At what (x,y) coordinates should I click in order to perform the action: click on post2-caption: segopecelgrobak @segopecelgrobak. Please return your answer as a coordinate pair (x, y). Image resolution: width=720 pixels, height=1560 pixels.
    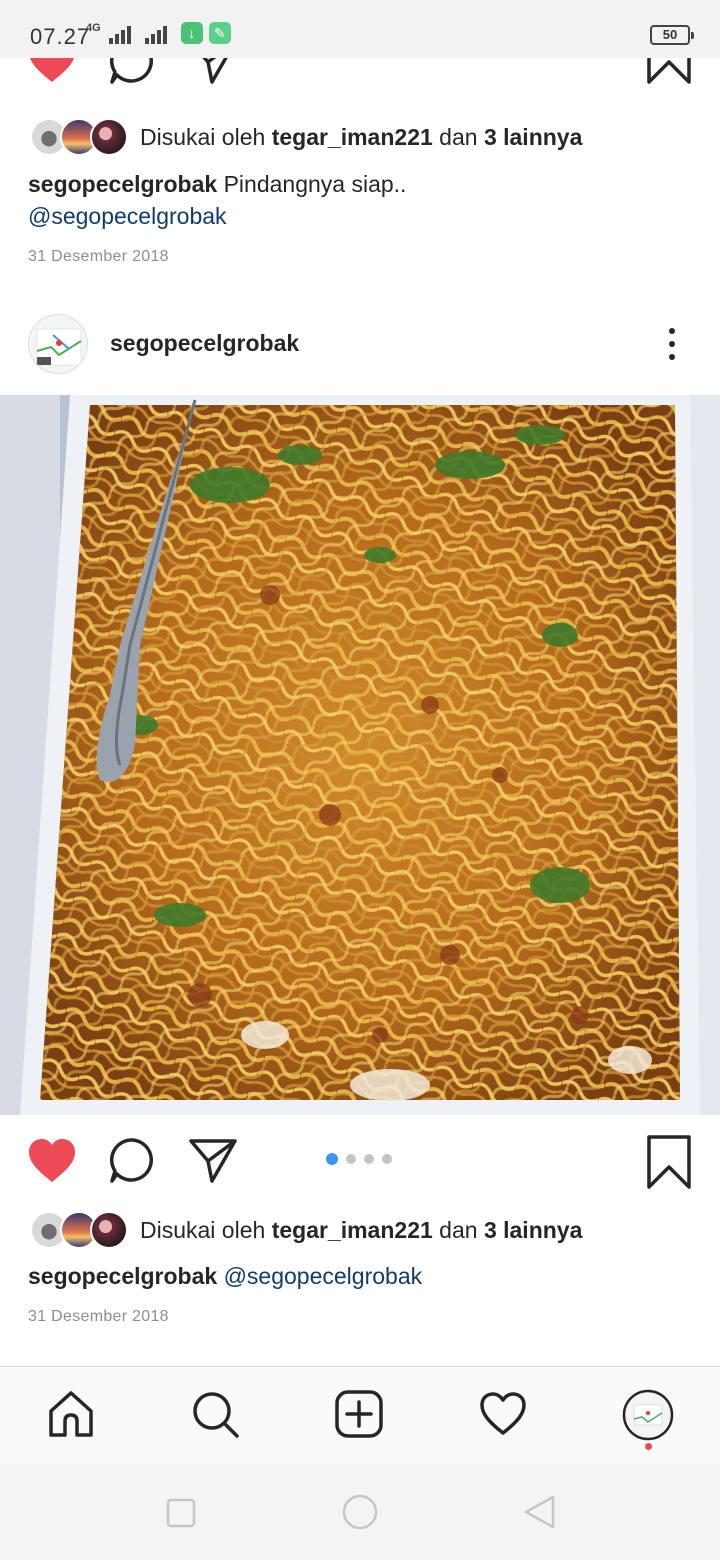
    Looking at the image, I should click on (225, 1276).